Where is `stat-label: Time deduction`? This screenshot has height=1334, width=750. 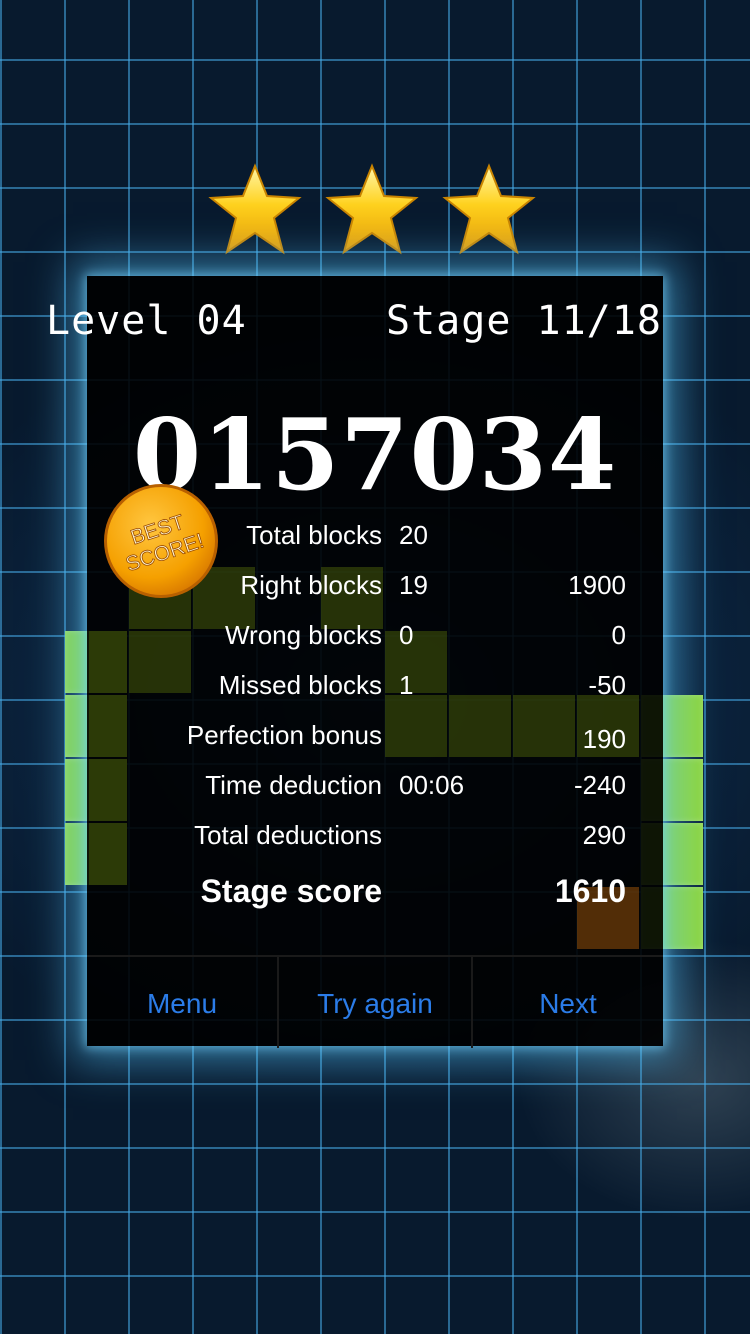 stat-label: Time deduction is located at coordinates (293, 785).